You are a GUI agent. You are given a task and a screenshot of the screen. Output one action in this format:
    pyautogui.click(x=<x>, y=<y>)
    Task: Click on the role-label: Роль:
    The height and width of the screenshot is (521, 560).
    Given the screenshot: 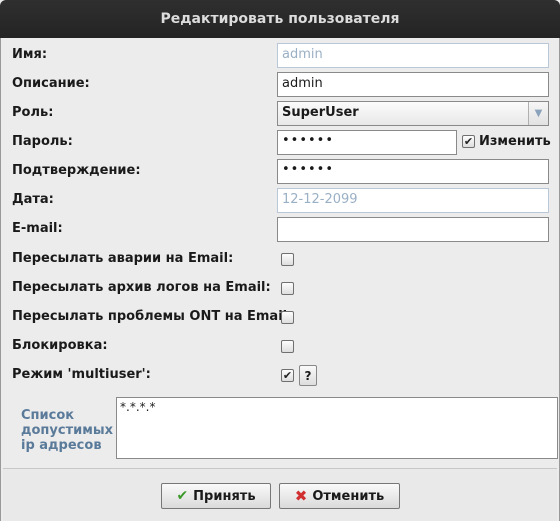 What is the action you would take?
    pyautogui.click(x=33, y=112)
    